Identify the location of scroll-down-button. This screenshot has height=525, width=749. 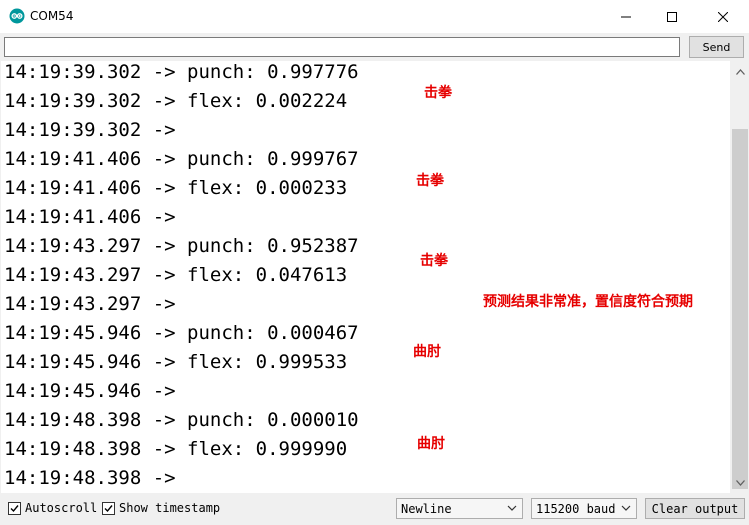
(740, 482).